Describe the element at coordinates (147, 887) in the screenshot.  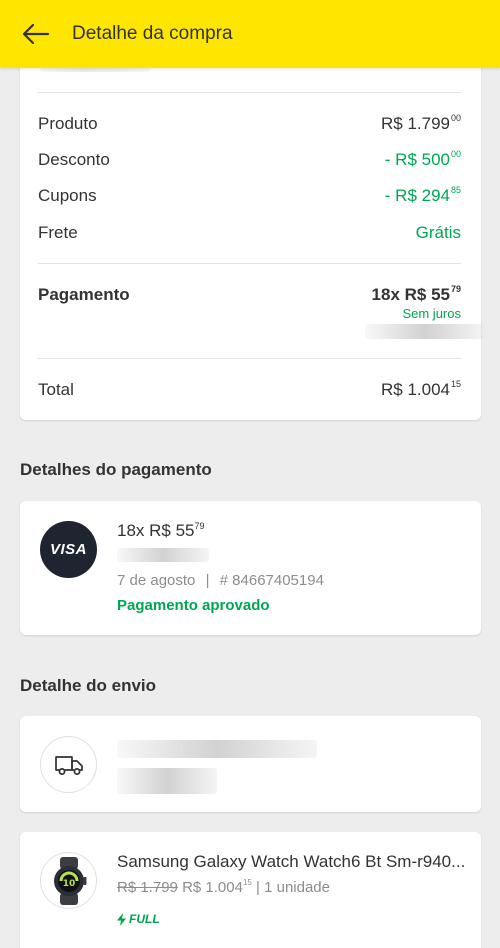
I see `product-old-price: R$ 1.799` at that location.